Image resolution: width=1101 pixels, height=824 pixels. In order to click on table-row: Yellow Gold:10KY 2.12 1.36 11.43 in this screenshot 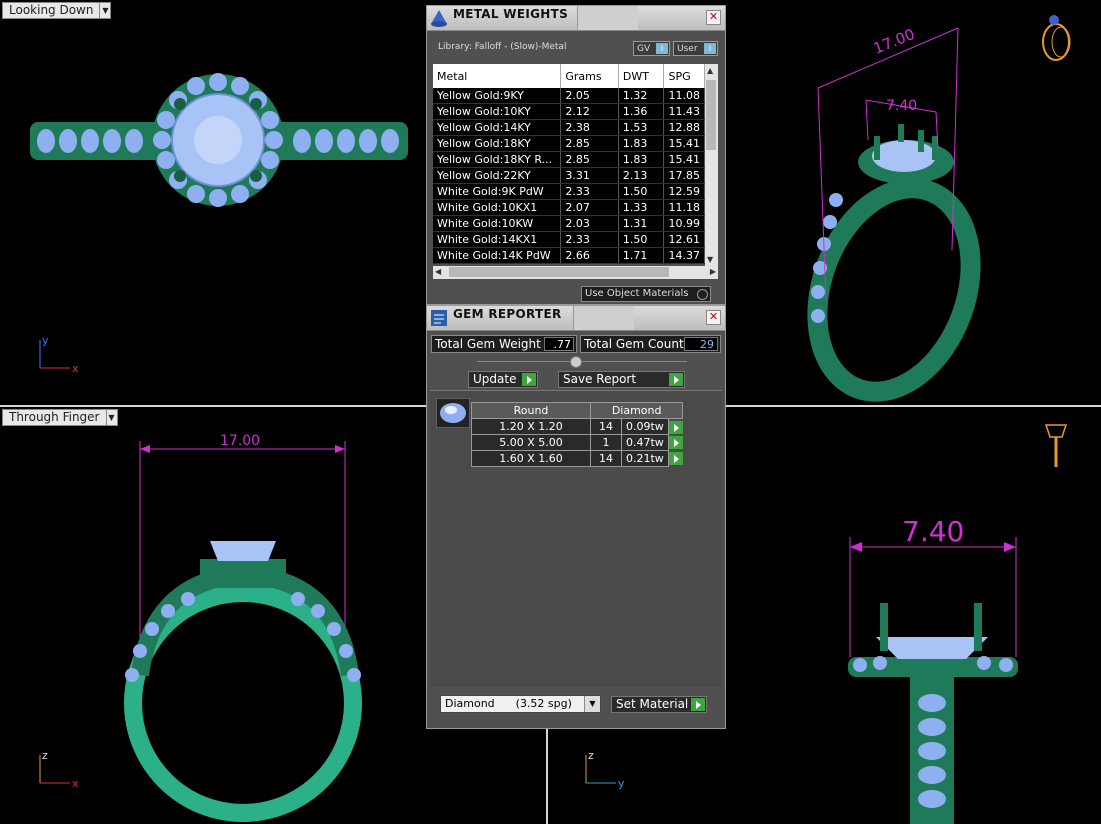, I will do `click(569, 111)`.